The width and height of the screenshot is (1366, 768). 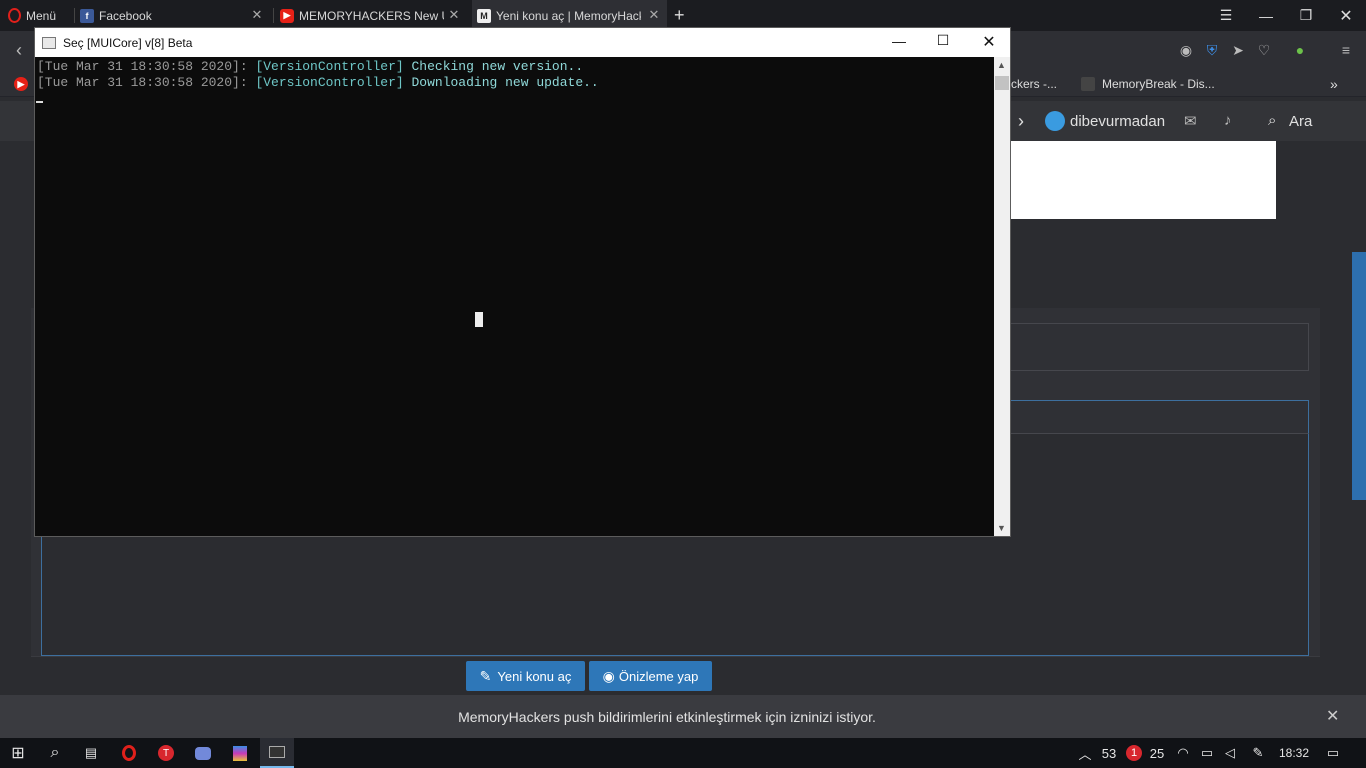 What do you see at coordinates (505, 82) in the screenshot?
I see `log-message: Downloading new update..` at bounding box center [505, 82].